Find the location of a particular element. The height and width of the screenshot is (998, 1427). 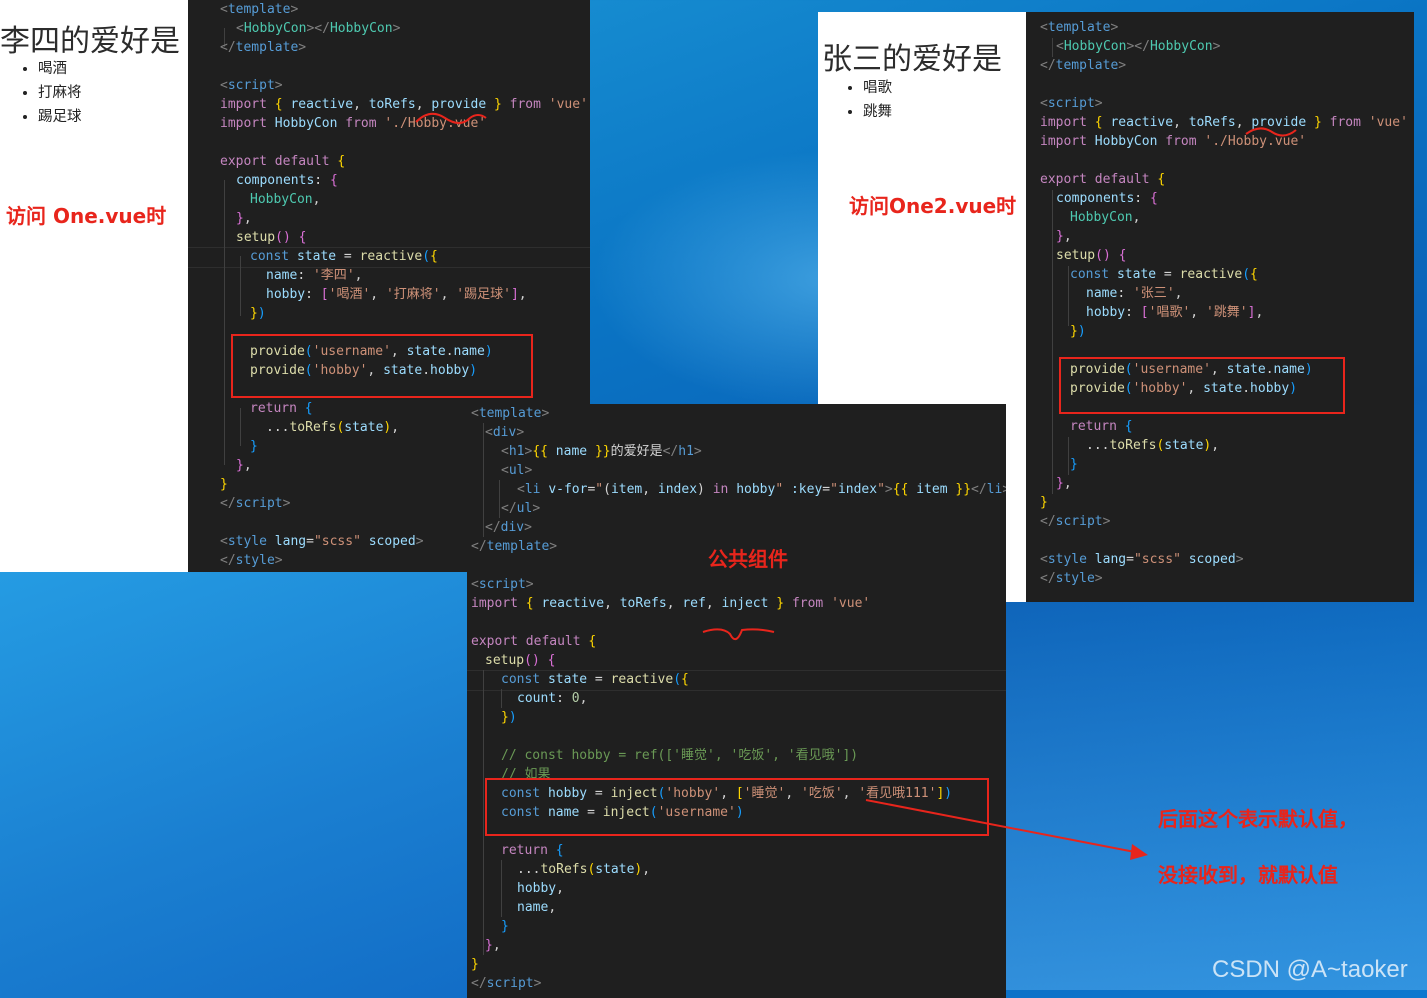

annotation-arrow-head is located at coordinates (1139, 852).